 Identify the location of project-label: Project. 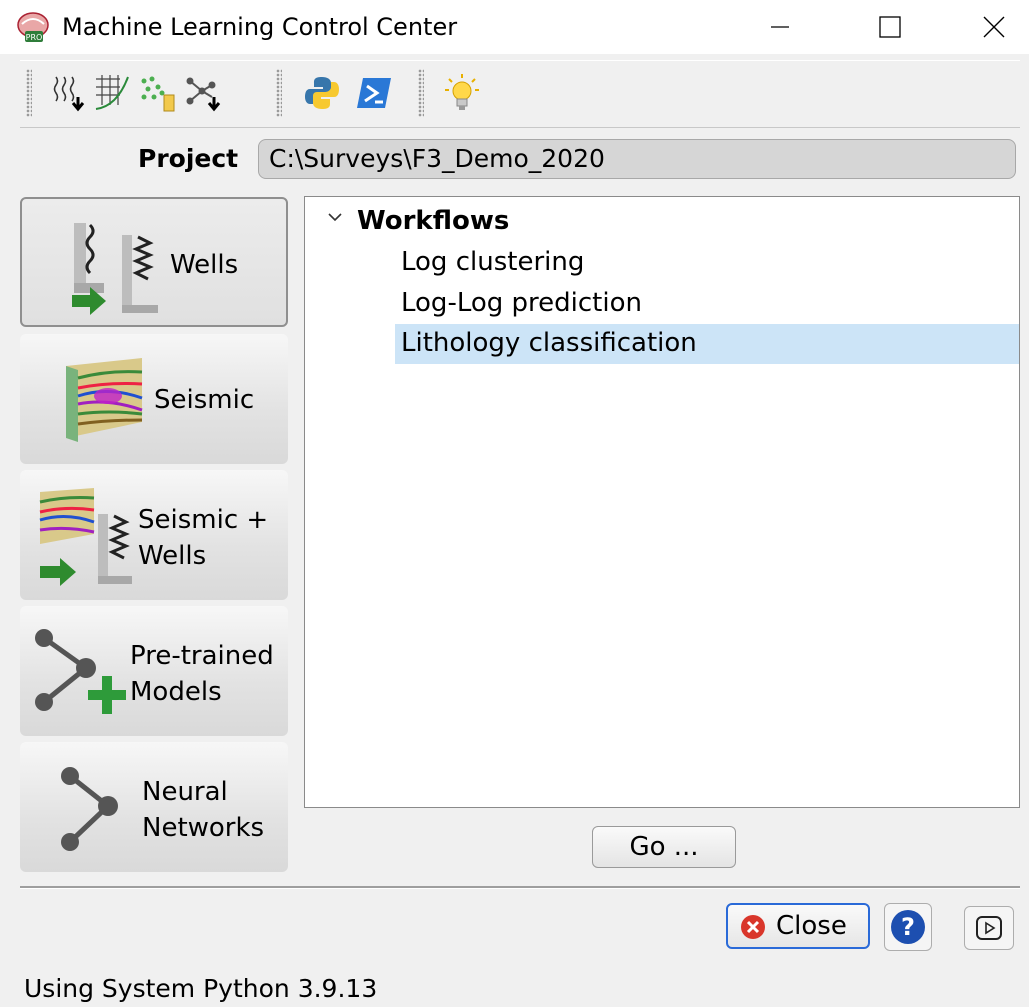
(188, 158).